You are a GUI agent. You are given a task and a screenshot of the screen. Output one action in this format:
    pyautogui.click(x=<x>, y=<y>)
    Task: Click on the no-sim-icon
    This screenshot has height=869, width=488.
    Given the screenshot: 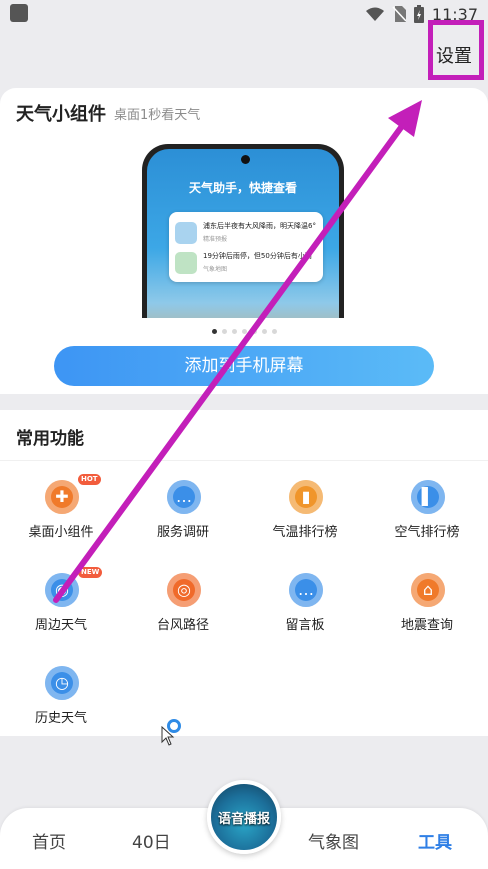 What is the action you would take?
    pyautogui.click(x=399, y=14)
    